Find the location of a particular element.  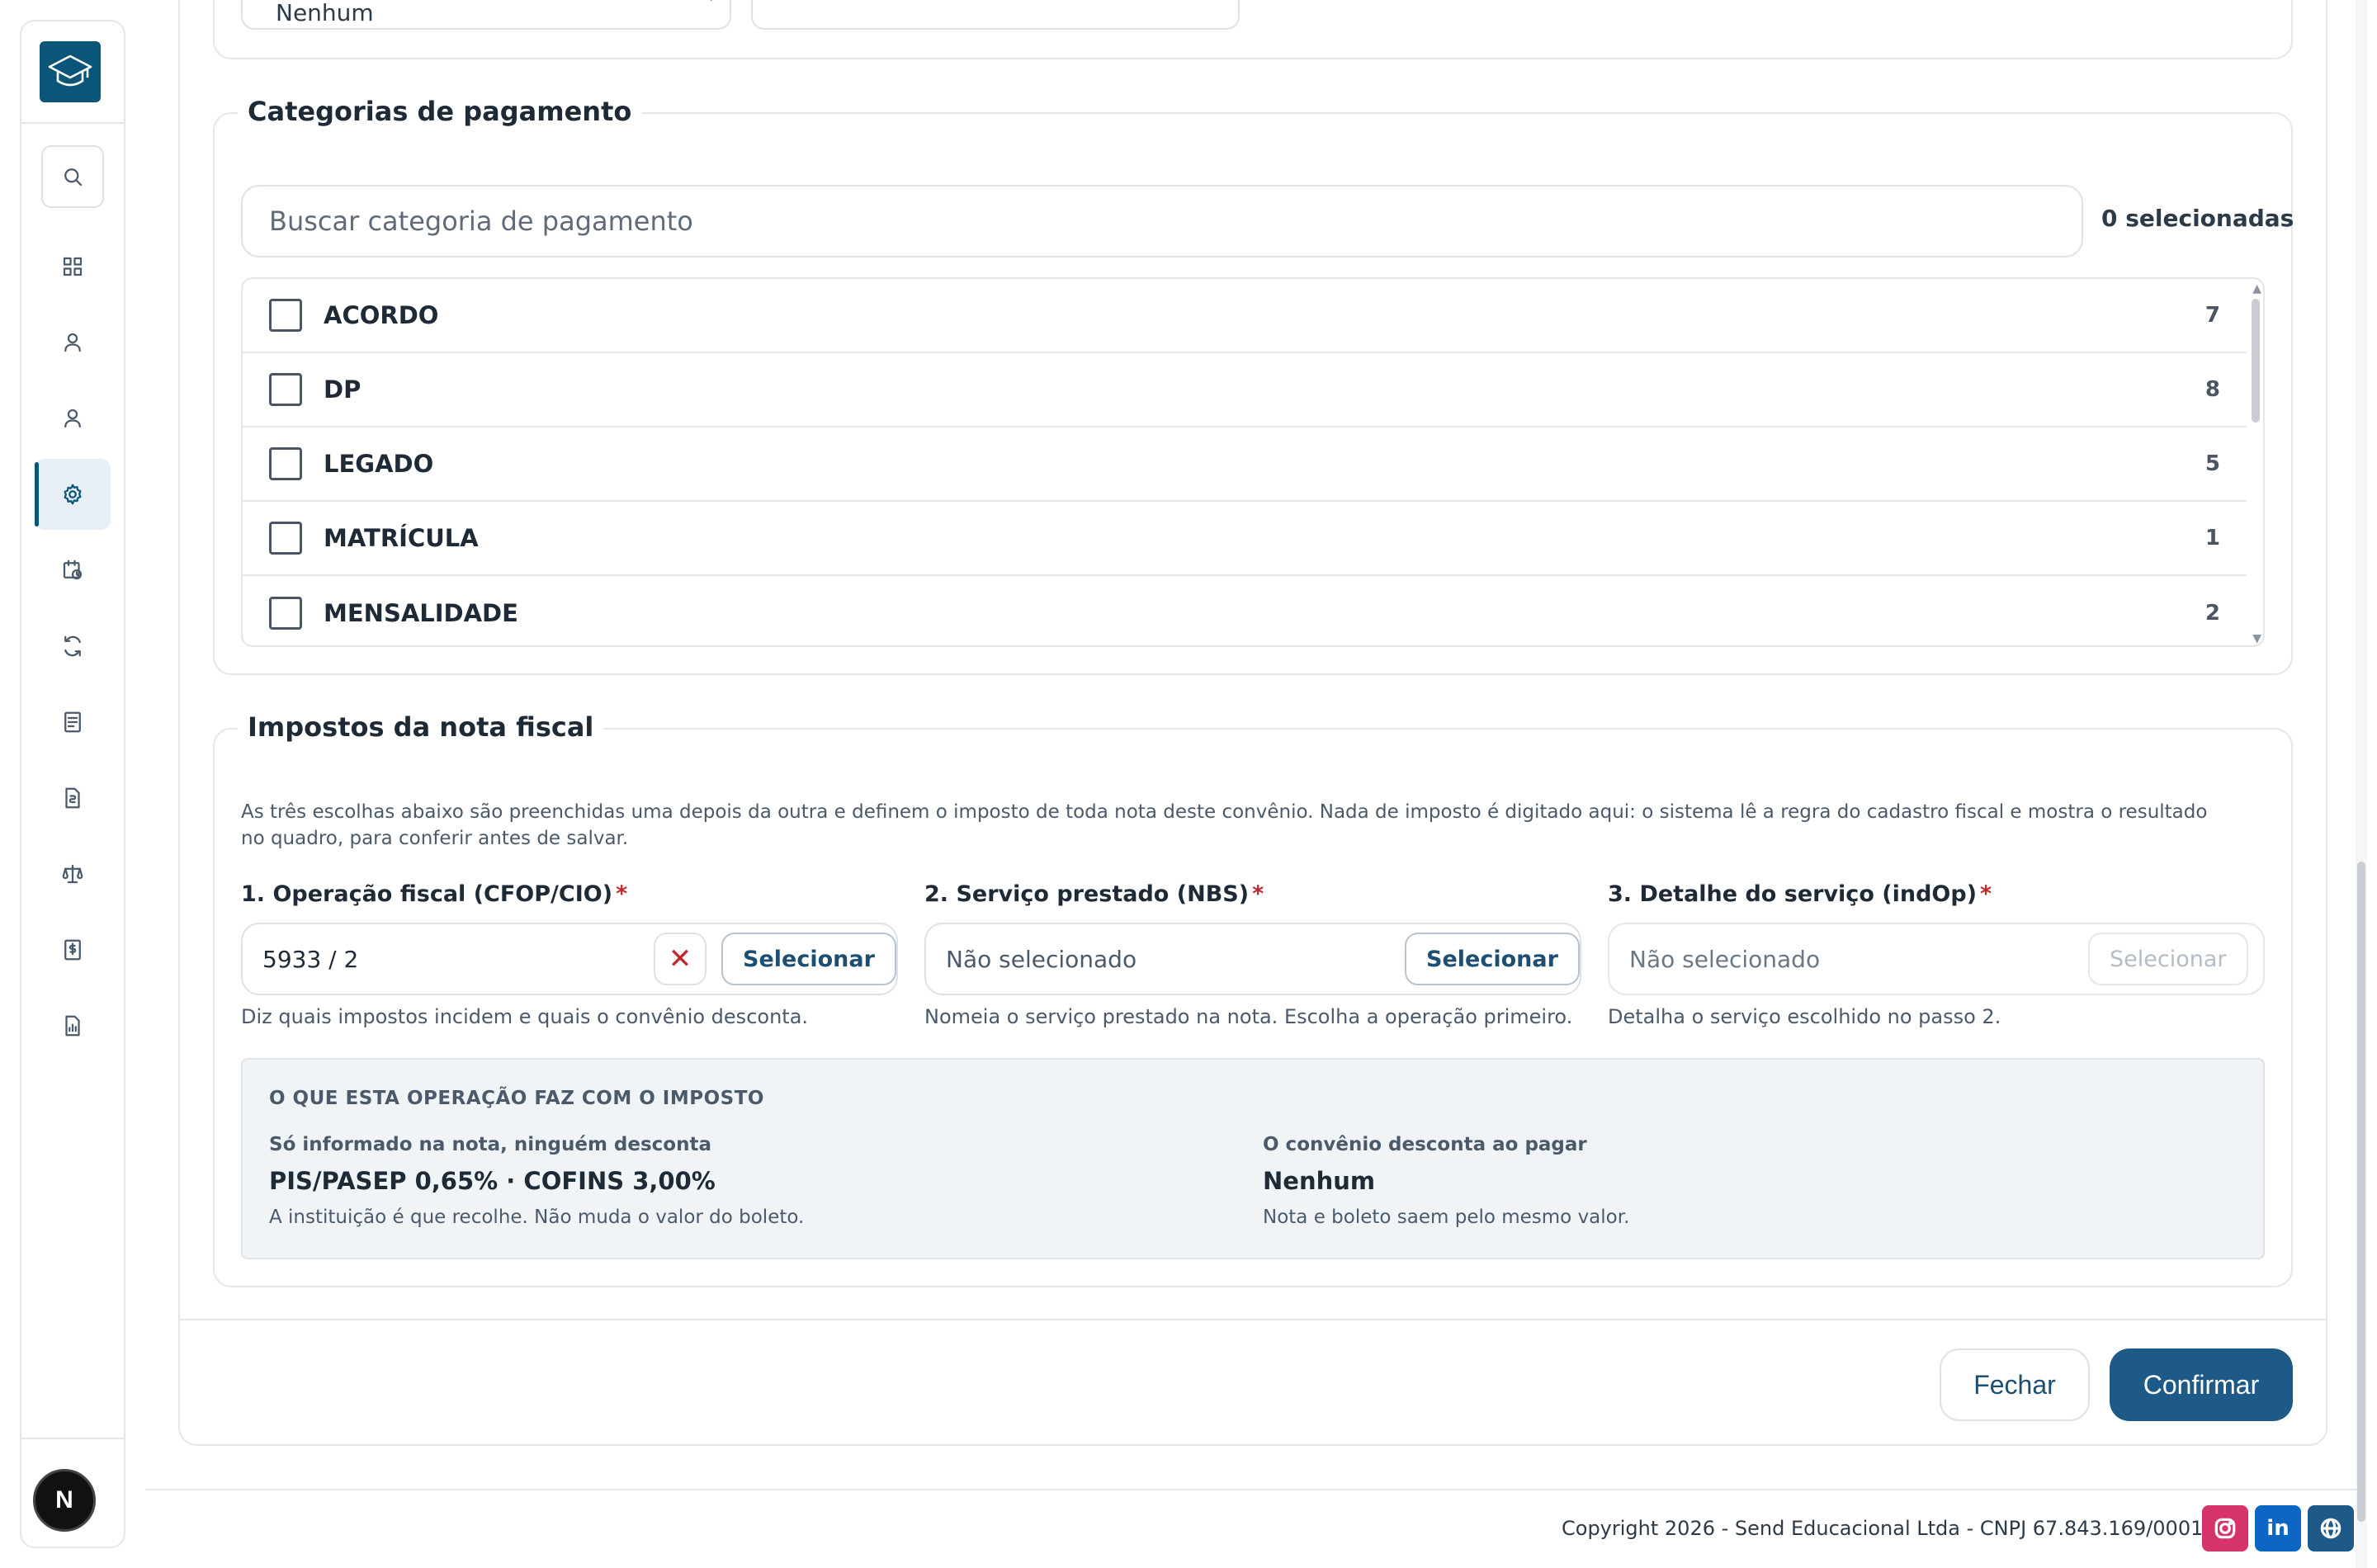

list-item: MATRÍCULA 1 is located at coordinates (1245, 539).